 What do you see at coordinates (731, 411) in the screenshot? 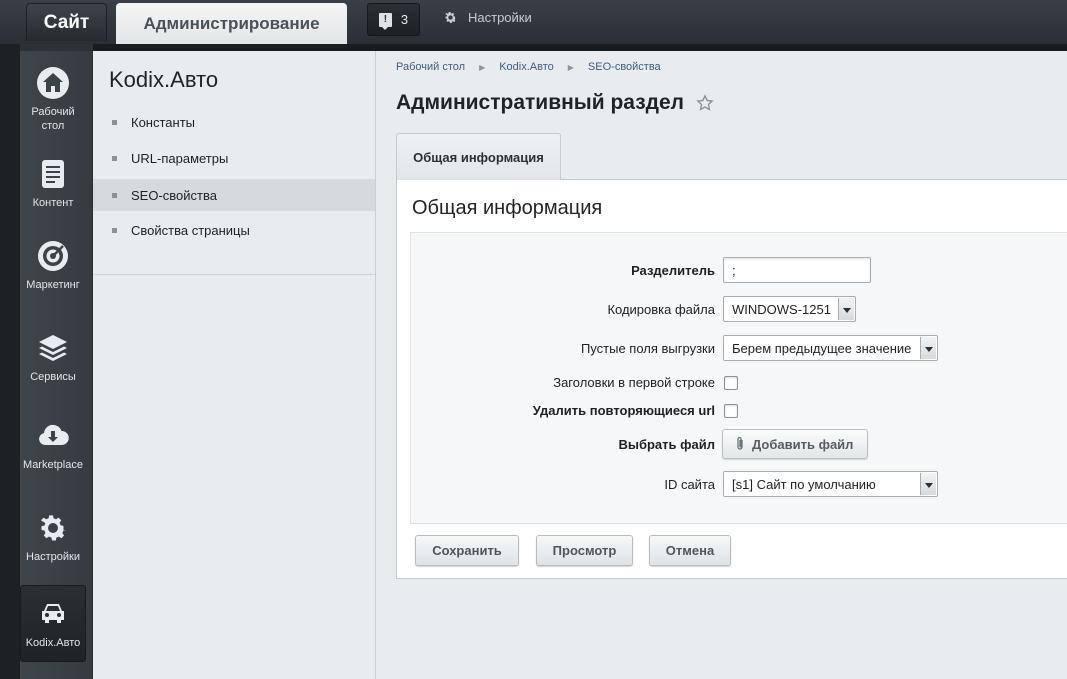
I see `remove-dup-checkbox` at bounding box center [731, 411].